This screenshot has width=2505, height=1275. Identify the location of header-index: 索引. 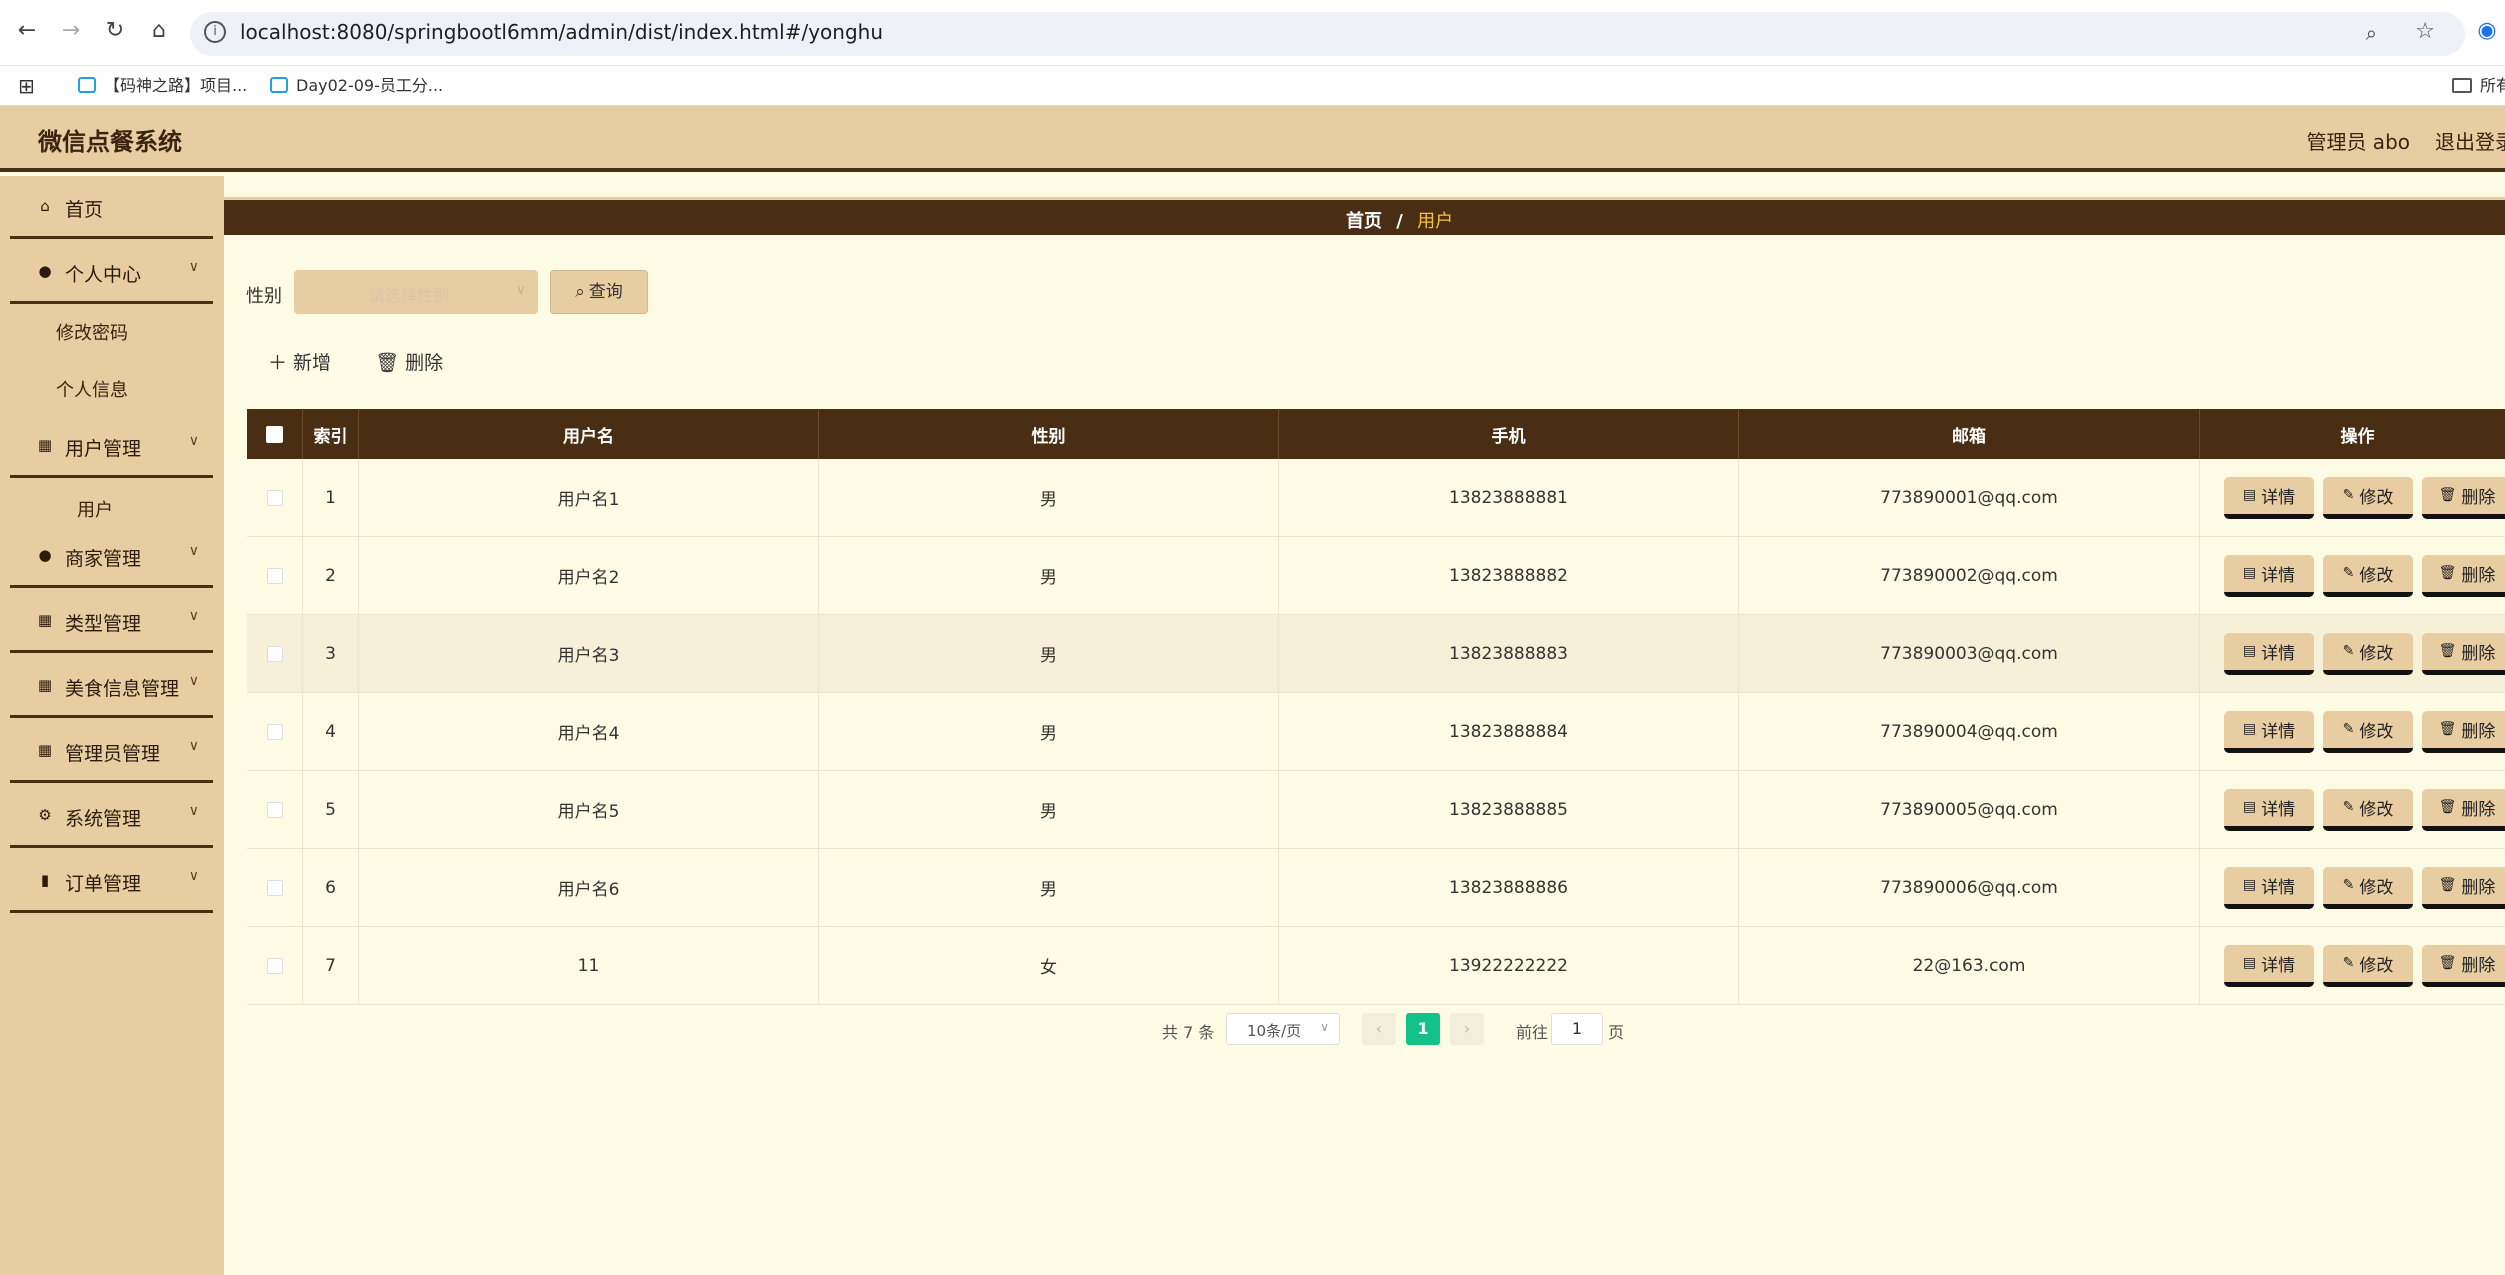
(331, 434).